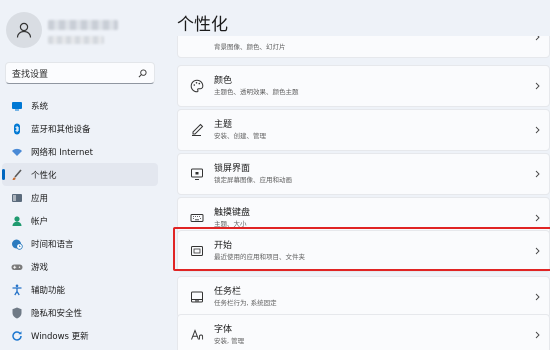 This screenshot has height=350, width=550. What do you see at coordinates (80, 243) in the screenshot?
I see `sidebar-item-time-language: 时间和语言` at bounding box center [80, 243].